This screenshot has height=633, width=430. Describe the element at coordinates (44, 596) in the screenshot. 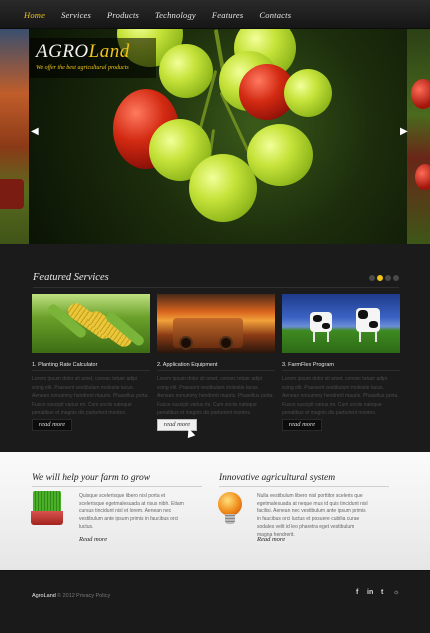

I see `footer-brand: AgroLand` at that location.